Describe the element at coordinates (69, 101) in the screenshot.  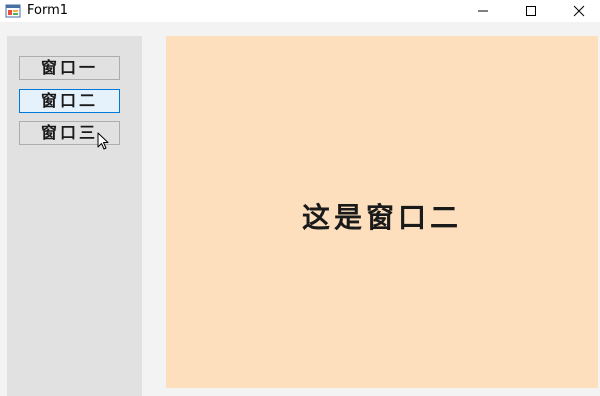
I see `window-two-button: 窗口二` at that location.